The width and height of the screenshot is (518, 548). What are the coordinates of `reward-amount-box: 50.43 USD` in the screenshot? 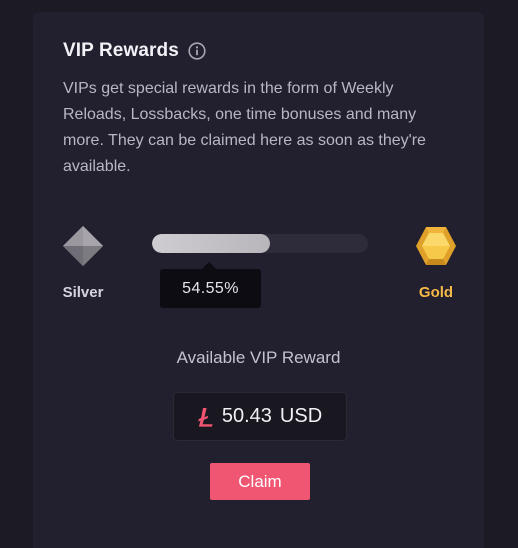 It's located at (260, 416).